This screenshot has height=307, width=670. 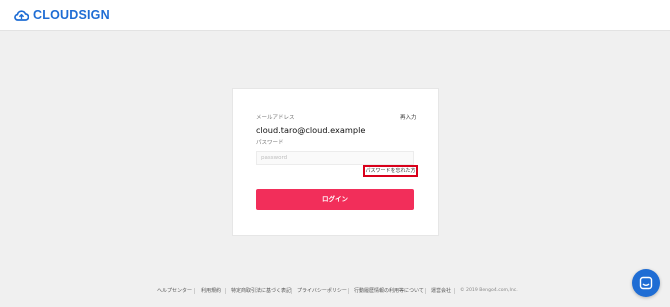 I want to click on email-value: cloud.taro@cloud.example, so click(x=311, y=130).